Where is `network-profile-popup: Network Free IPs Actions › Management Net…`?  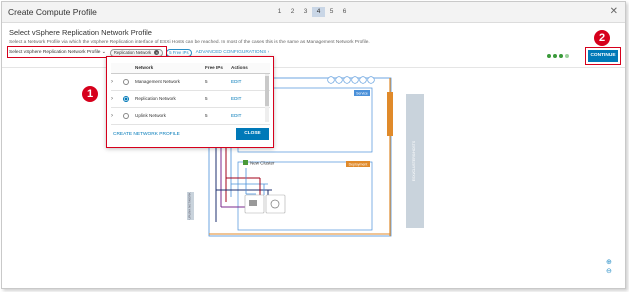
network-profile-popup: Network Free IPs Actions › Management Net… is located at coordinates (190, 102).